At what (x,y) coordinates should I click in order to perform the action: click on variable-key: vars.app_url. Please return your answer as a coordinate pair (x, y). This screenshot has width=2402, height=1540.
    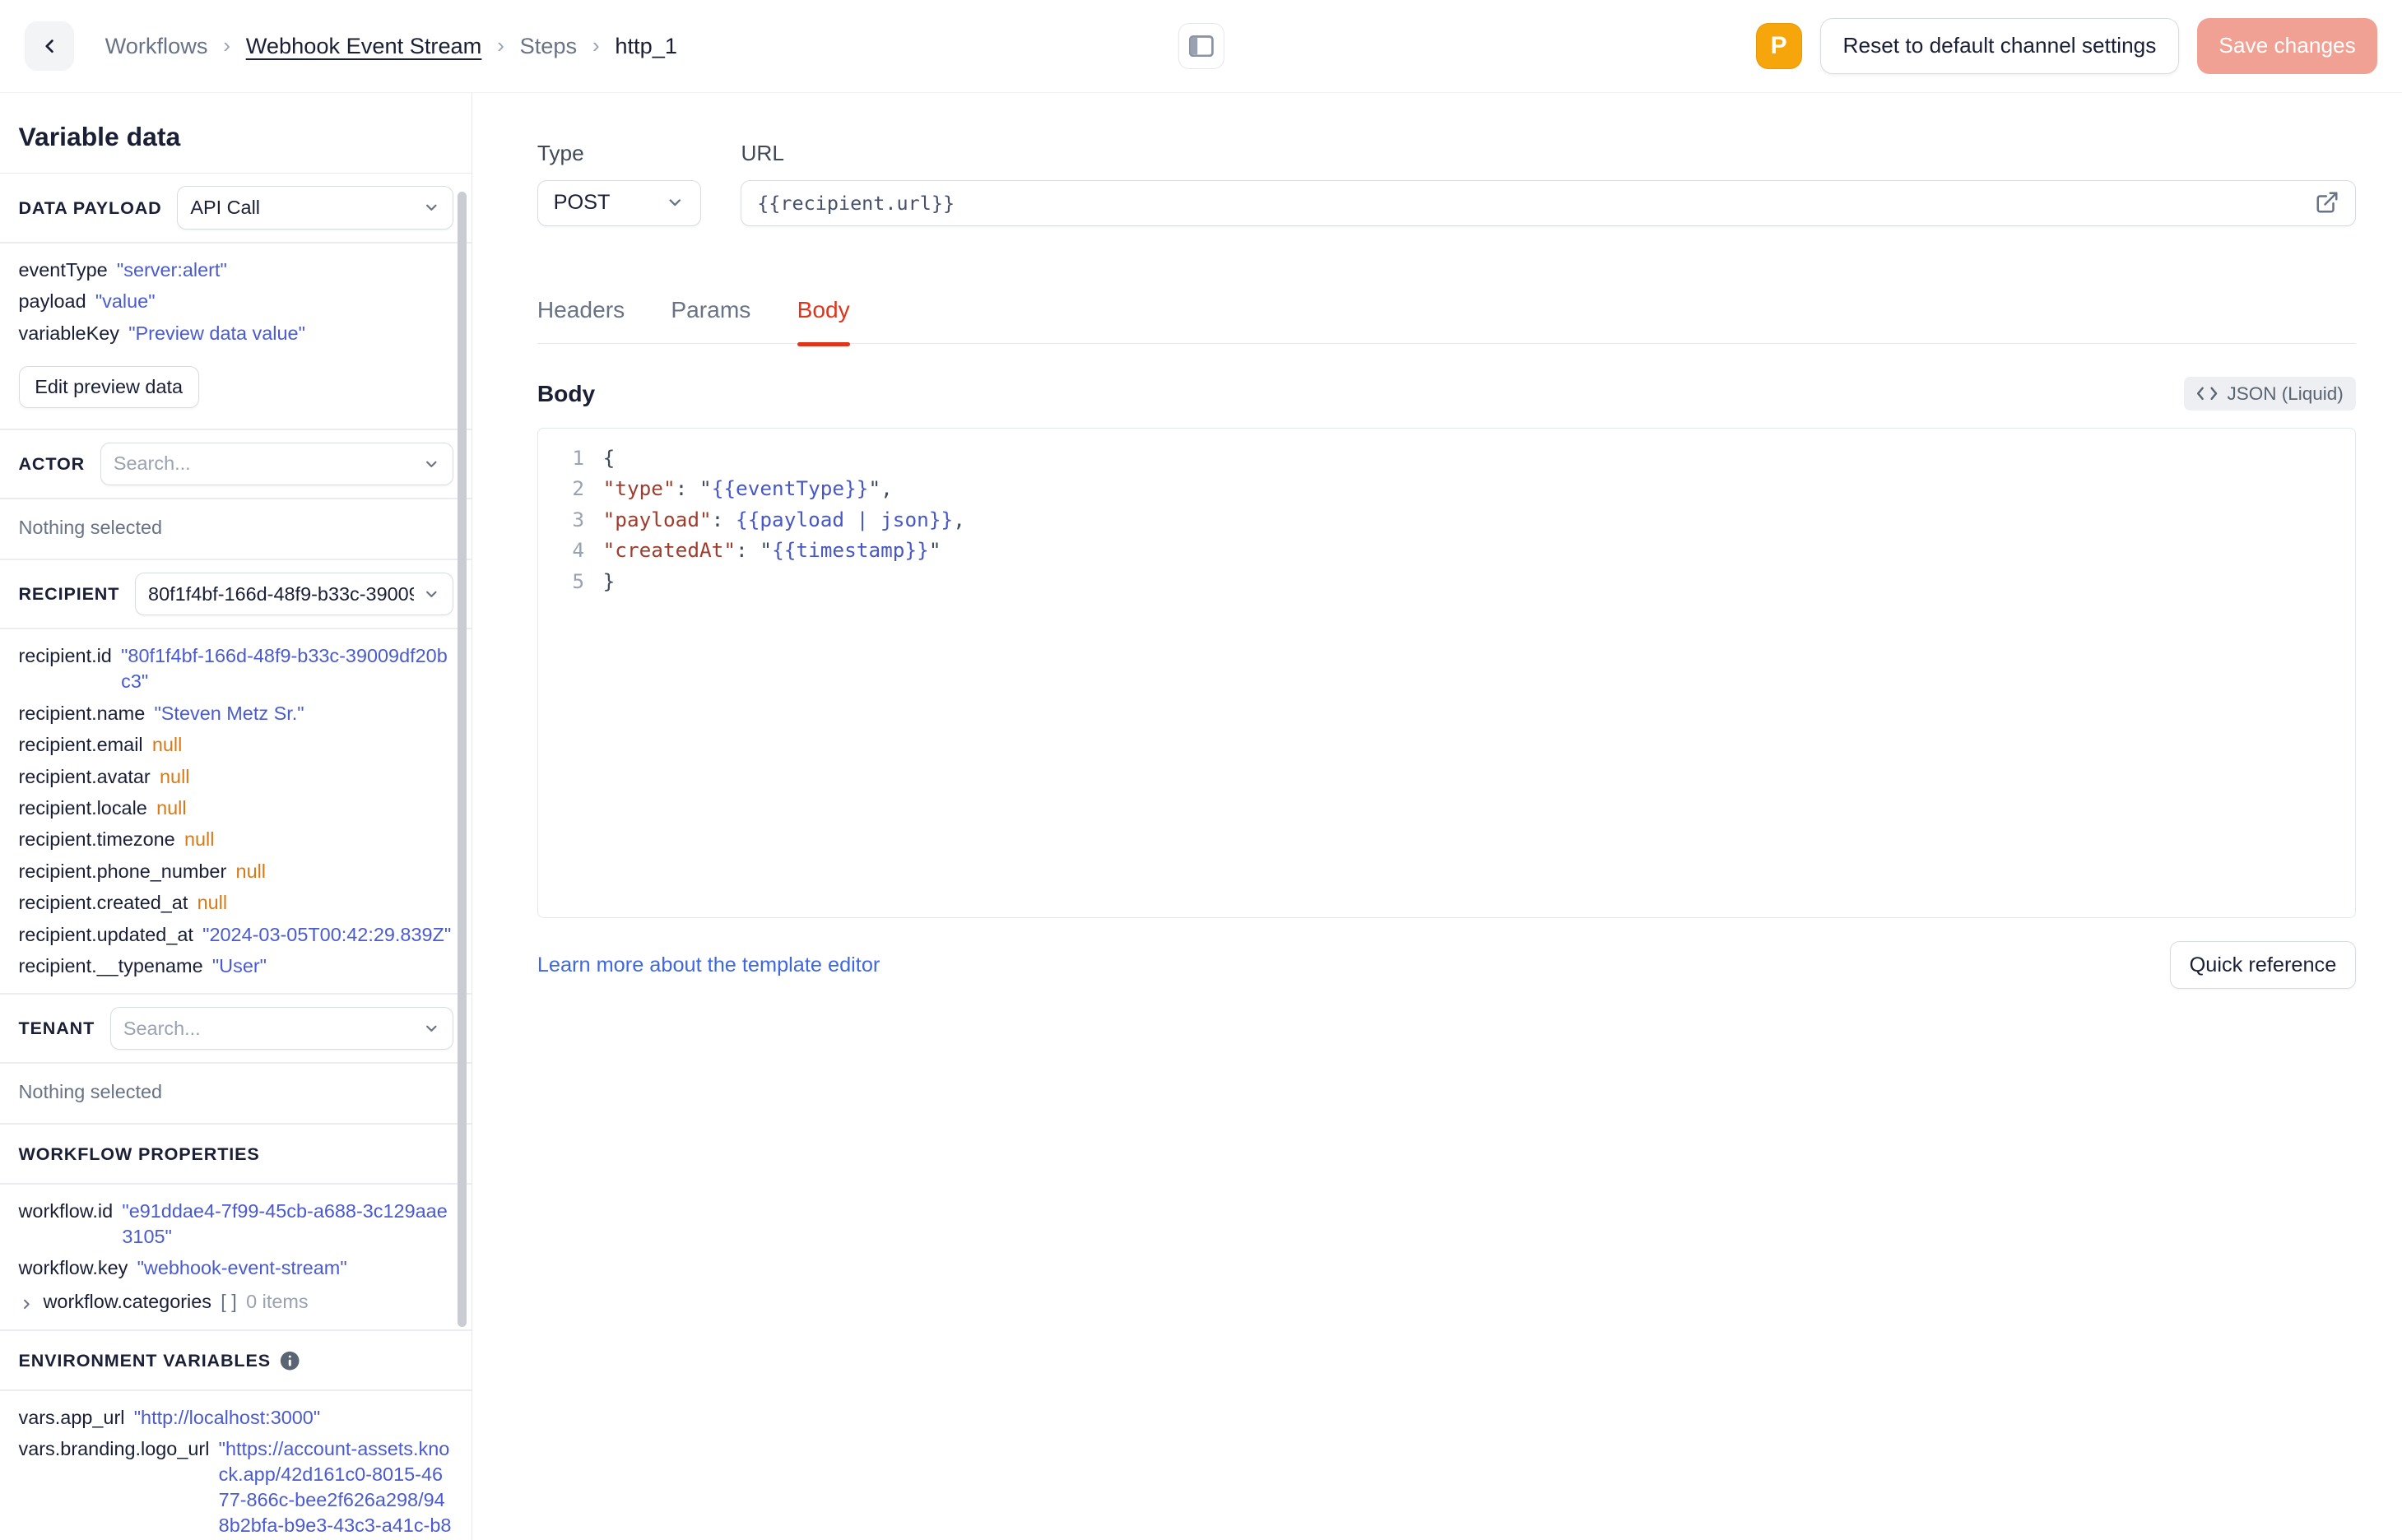
    Looking at the image, I should click on (71, 1418).